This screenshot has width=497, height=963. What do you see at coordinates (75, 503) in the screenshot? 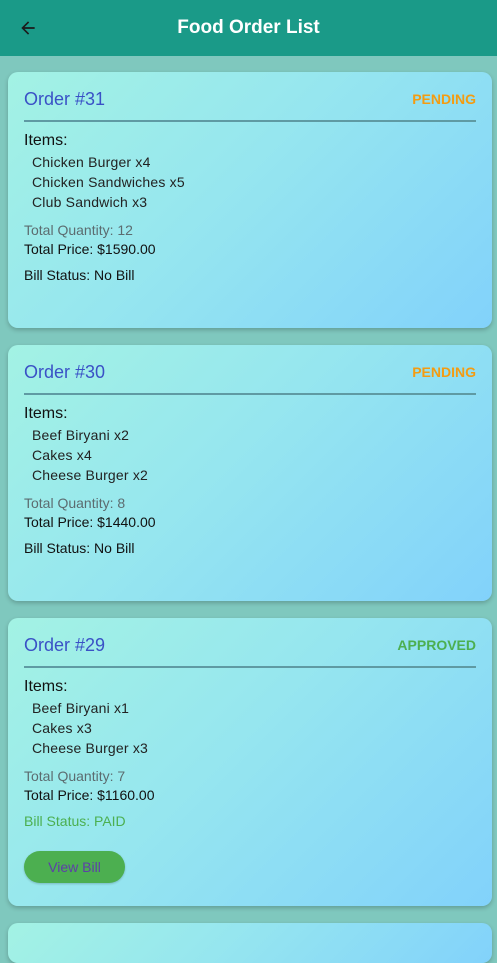
I see `total-quantity: Total Quantity: 8` at bounding box center [75, 503].